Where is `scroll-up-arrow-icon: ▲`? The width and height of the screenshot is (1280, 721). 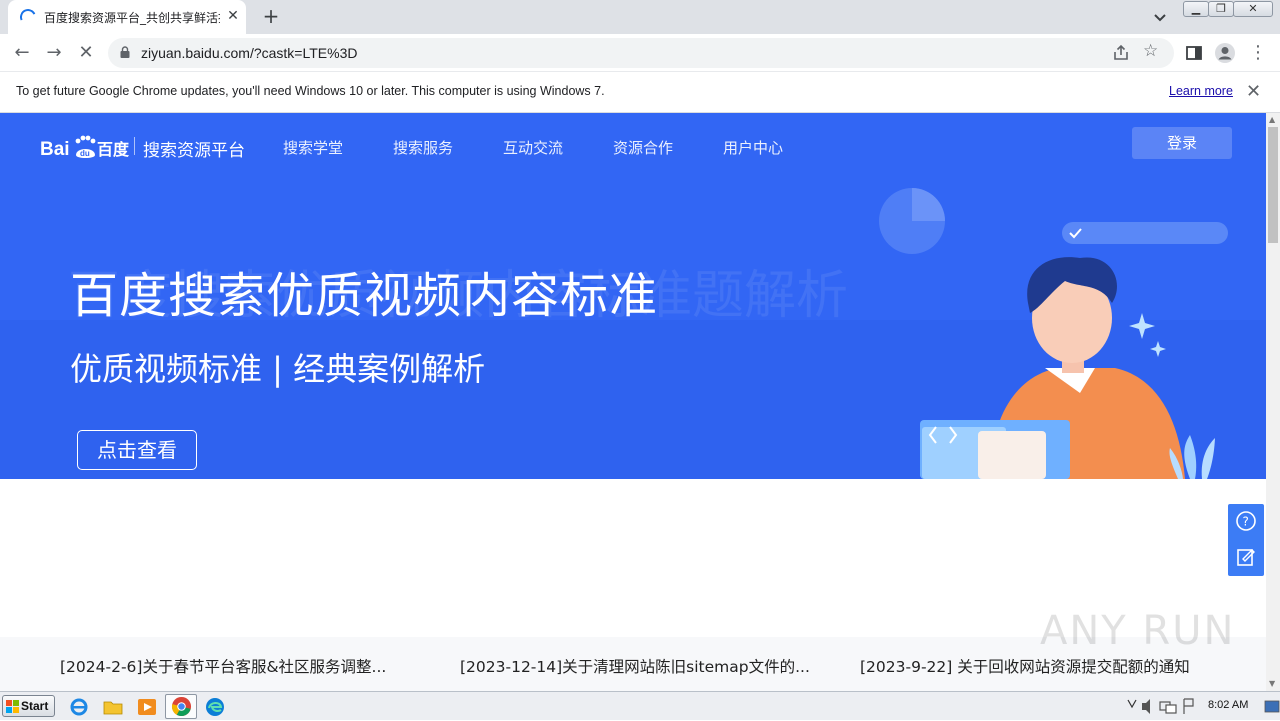 scroll-up-arrow-icon: ▲ is located at coordinates (1272, 119).